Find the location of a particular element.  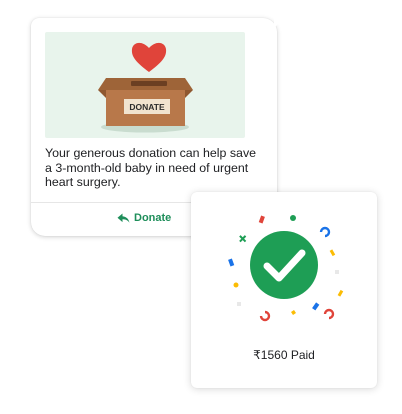

donate-button-label: Donate is located at coordinates (153, 218).